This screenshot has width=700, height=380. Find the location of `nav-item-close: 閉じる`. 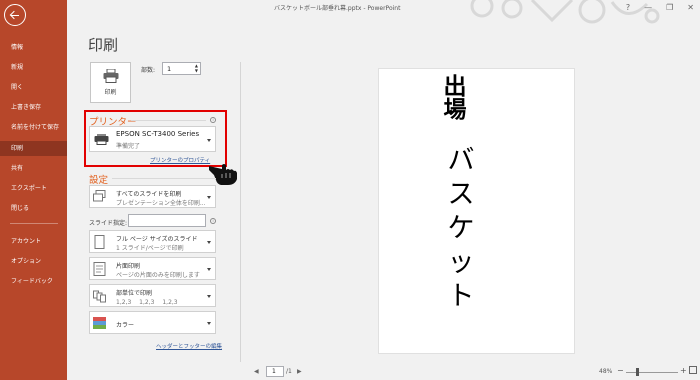

nav-item-close: 閉じる is located at coordinates (33, 208).